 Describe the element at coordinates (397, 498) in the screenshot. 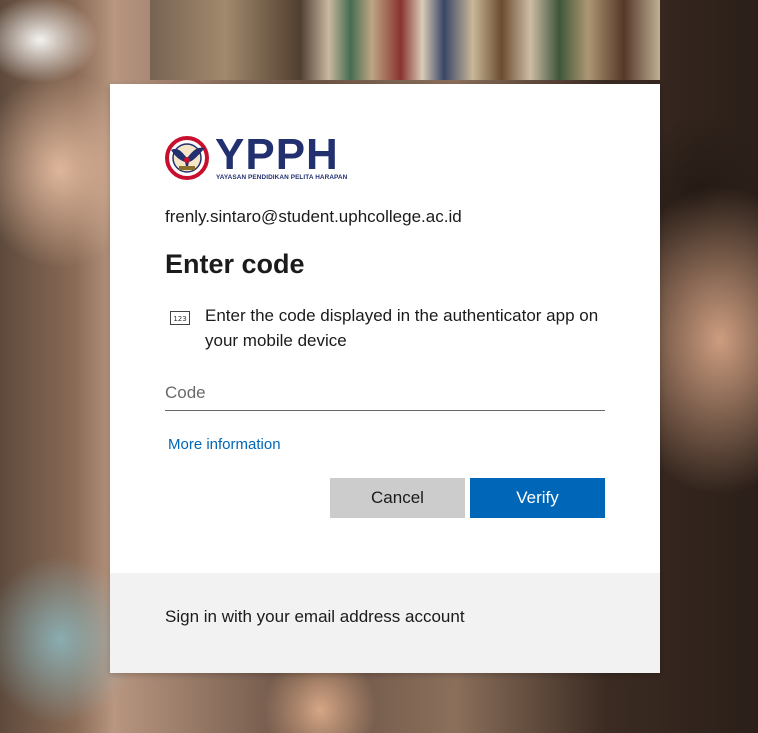

I see `cancel-button: Cancel` at that location.